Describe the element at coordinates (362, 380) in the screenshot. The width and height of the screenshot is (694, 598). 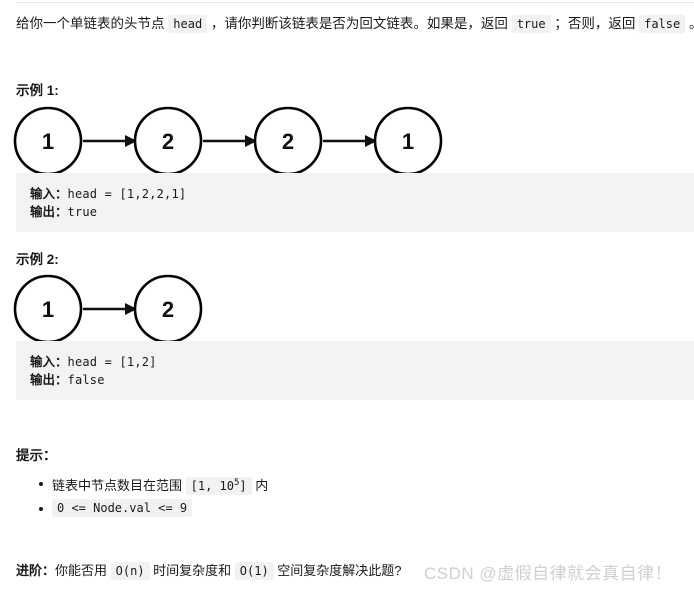
I see `example-2-output-line: 输出：false` at that location.